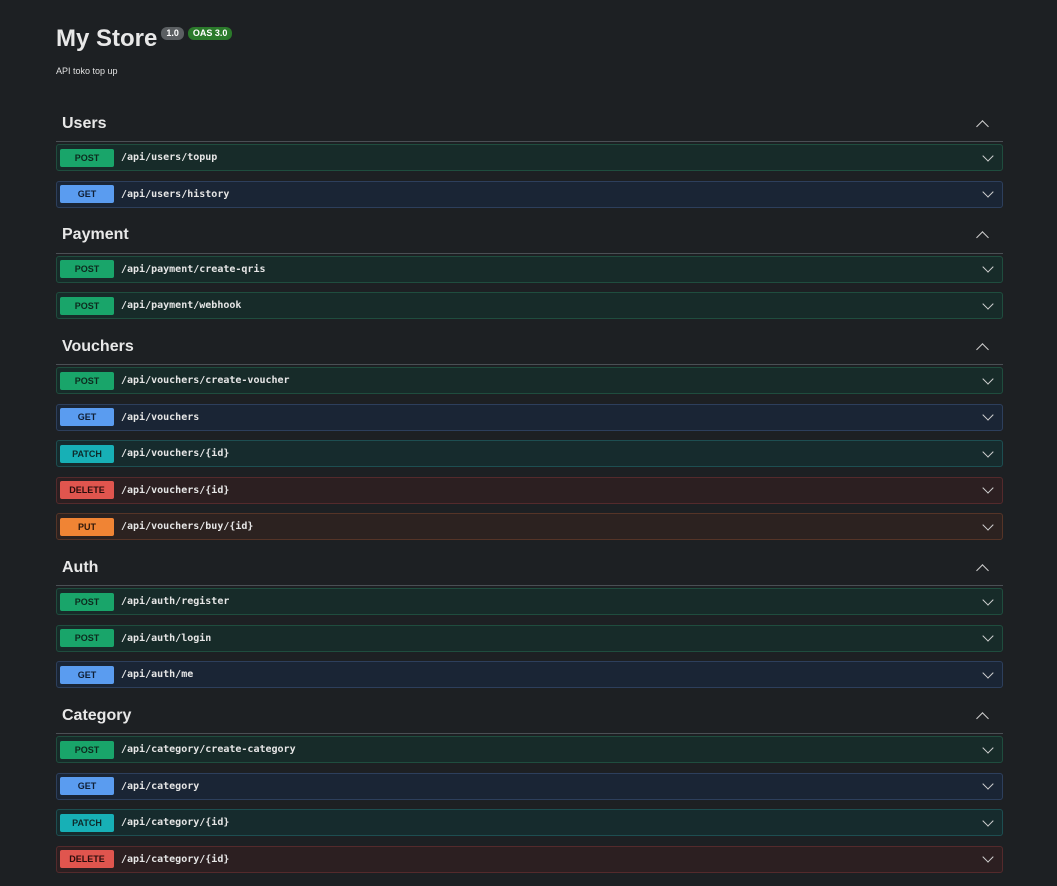 The width and height of the screenshot is (1057, 886). What do you see at coordinates (169, 157) in the screenshot?
I see `operation-path: /api/users/topup` at bounding box center [169, 157].